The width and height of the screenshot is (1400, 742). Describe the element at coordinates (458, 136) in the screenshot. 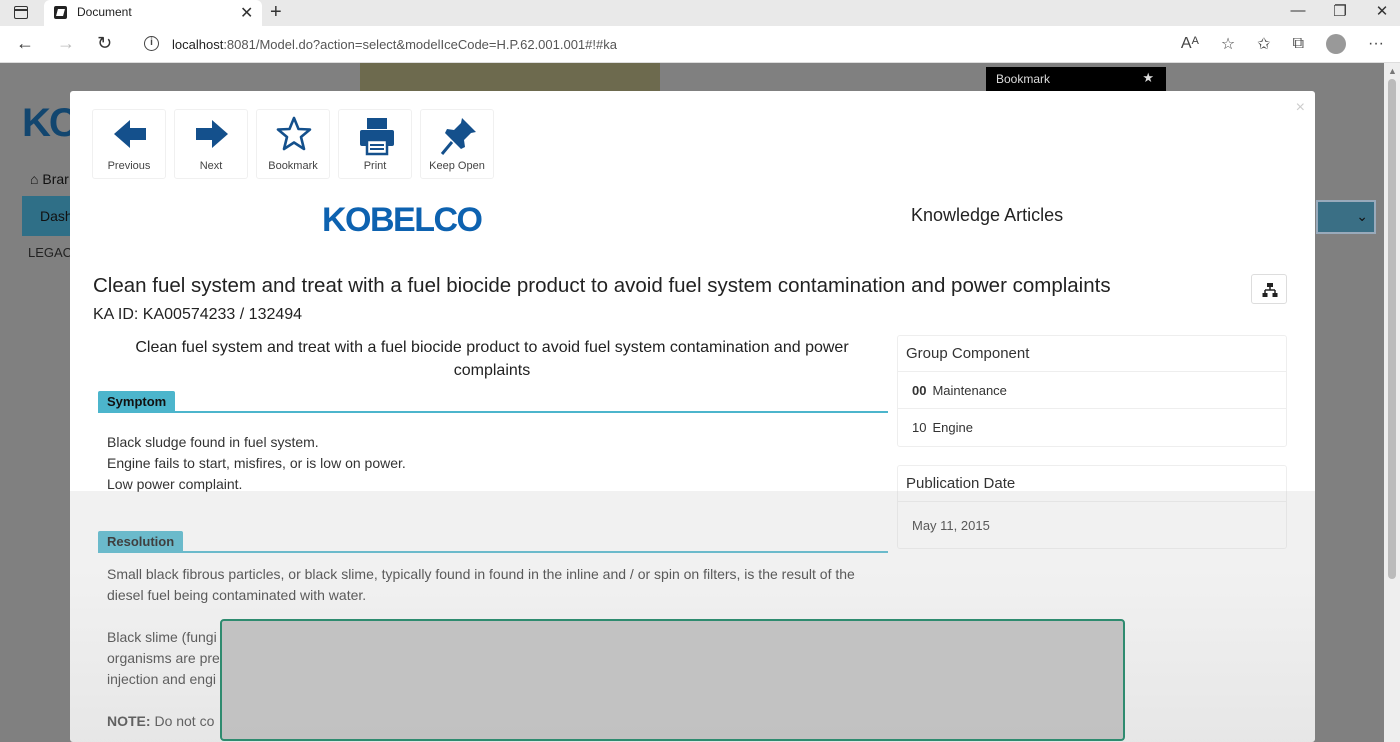

I see `pushpin-icon` at that location.